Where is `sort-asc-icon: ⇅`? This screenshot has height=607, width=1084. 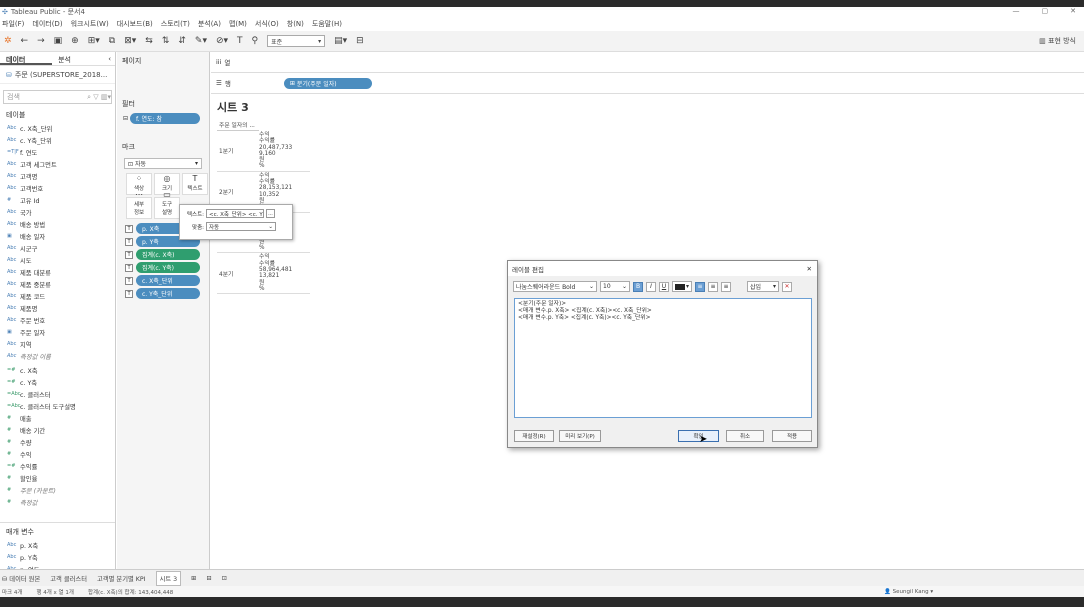
sort-asc-icon: ⇅ is located at coordinates (166, 41).